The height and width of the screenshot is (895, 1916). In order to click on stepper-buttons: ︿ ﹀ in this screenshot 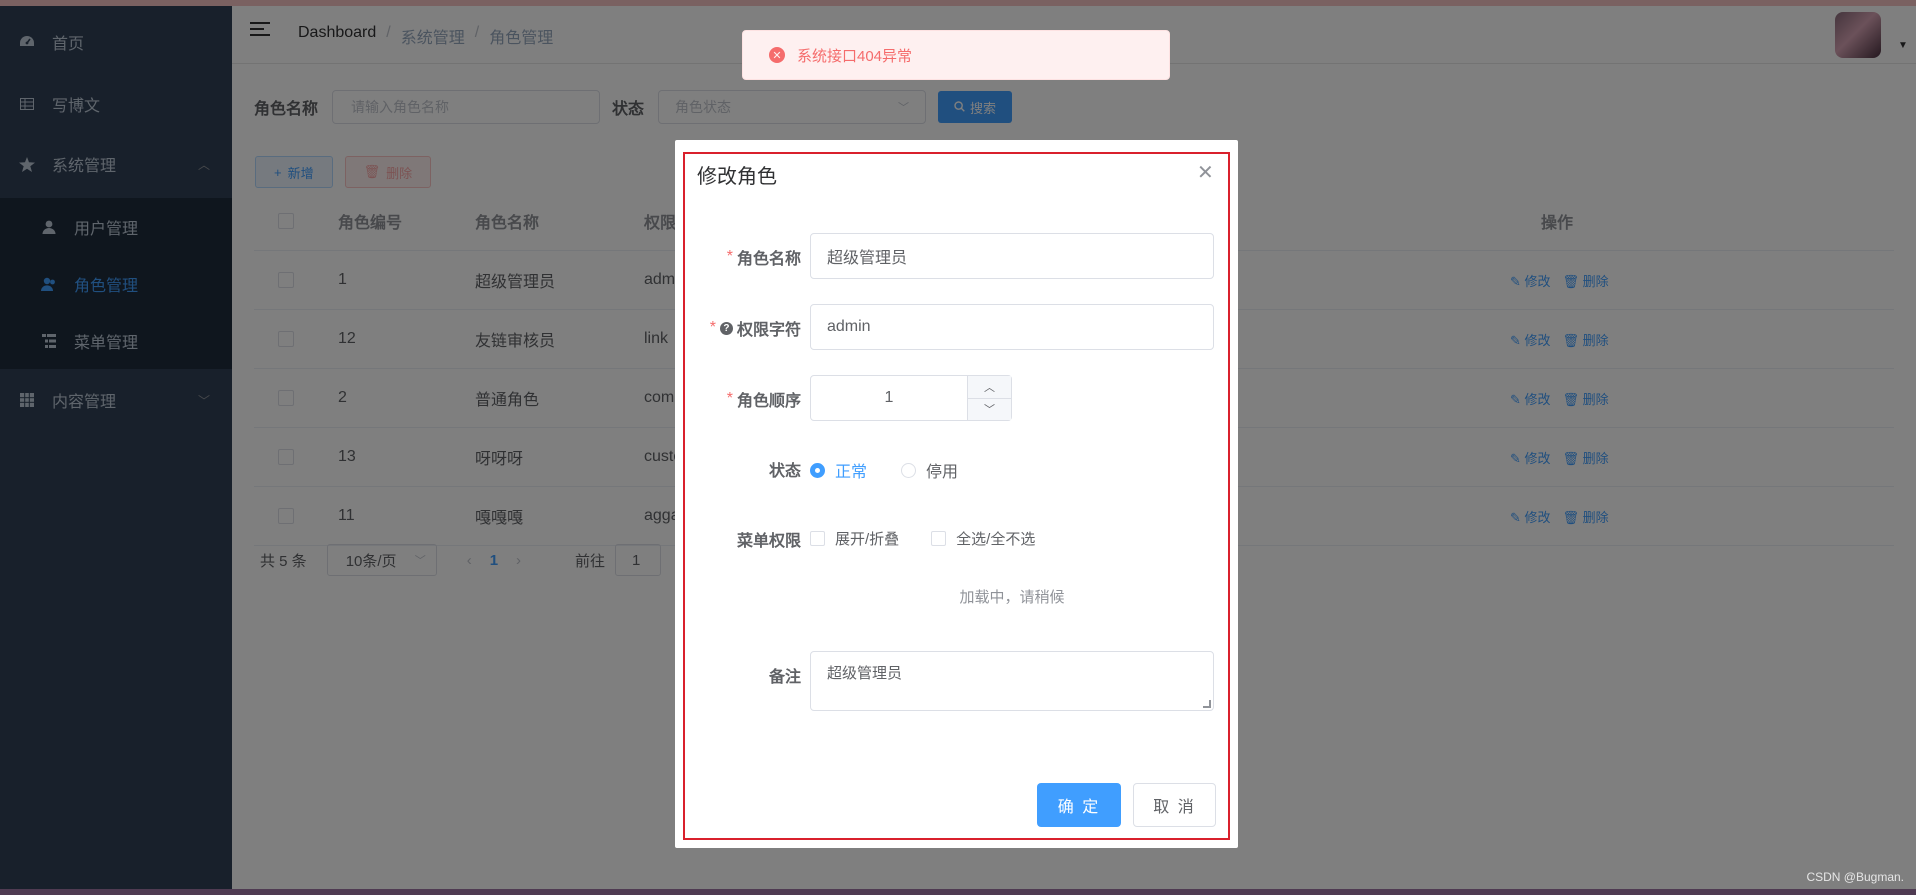, I will do `click(989, 398)`.